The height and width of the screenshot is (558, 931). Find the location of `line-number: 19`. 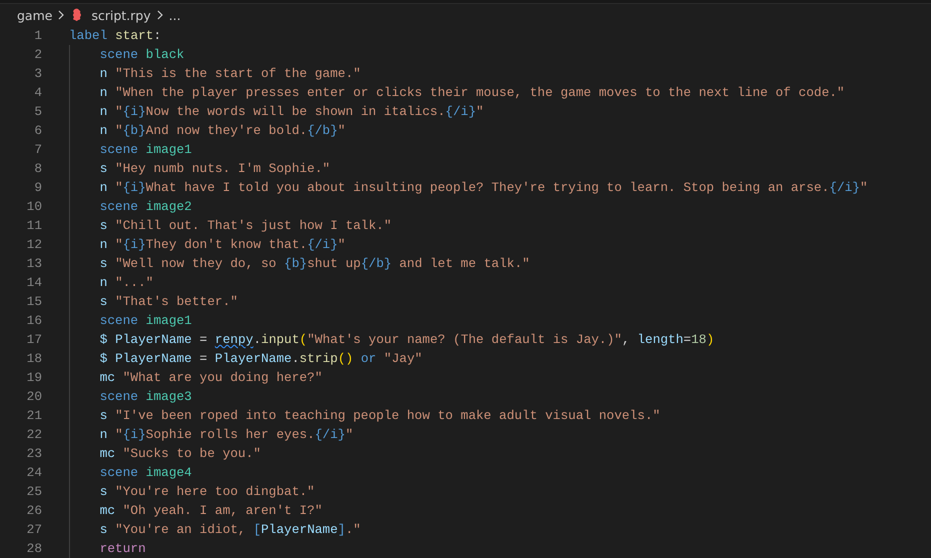

line-number: 19 is located at coordinates (34, 377).